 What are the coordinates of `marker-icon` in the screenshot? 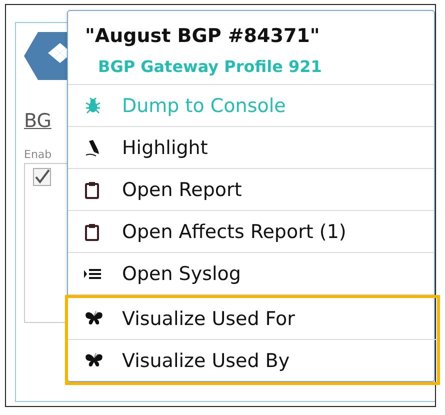 It's located at (93, 147).